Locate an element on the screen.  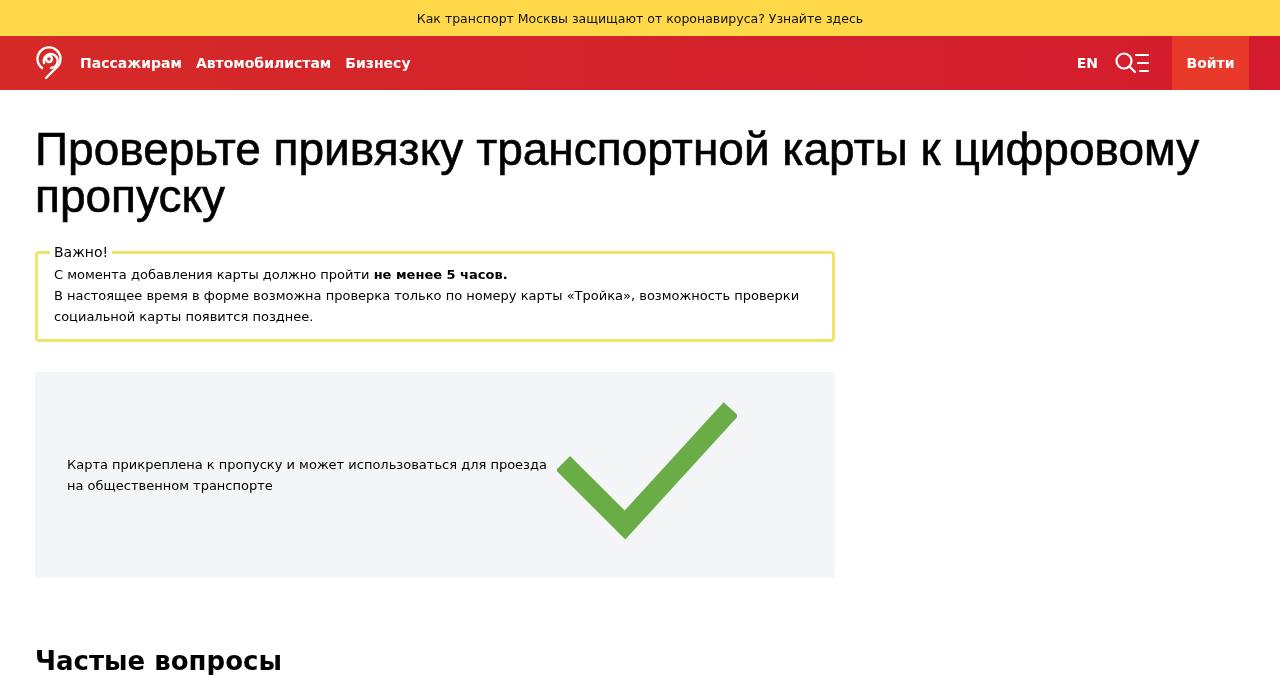
nav-link: Бизнесу is located at coordinates (378, 63).